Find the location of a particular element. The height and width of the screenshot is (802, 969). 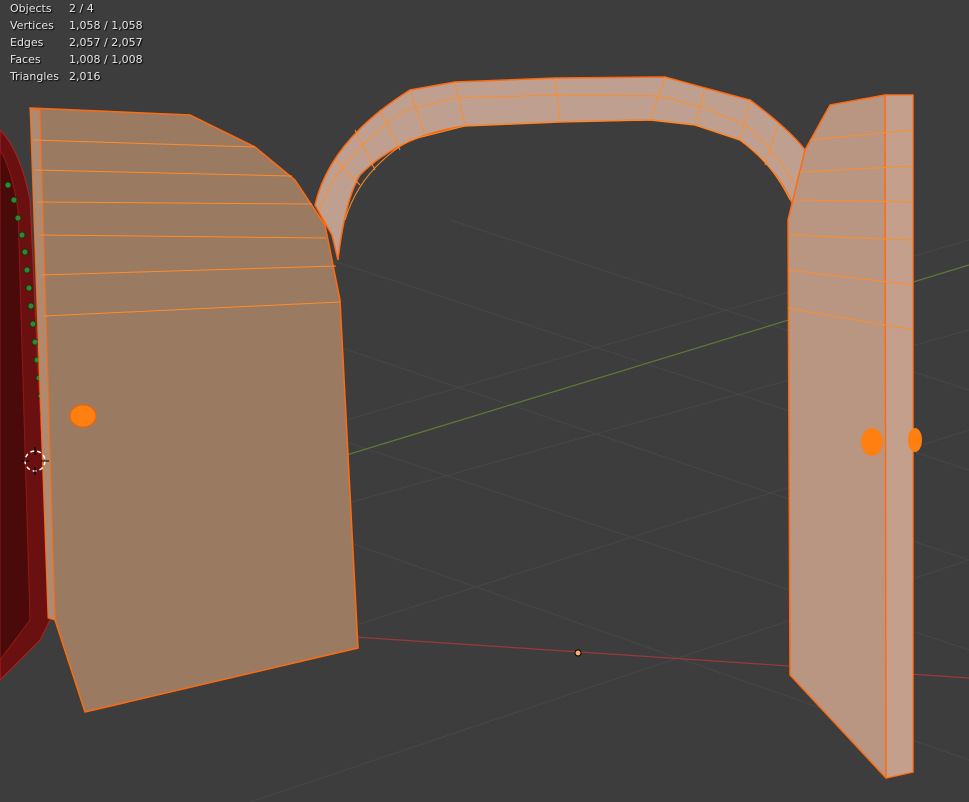

stat-faces: Faces 1,008 / 1,008 is located at coordinates (76, 59).